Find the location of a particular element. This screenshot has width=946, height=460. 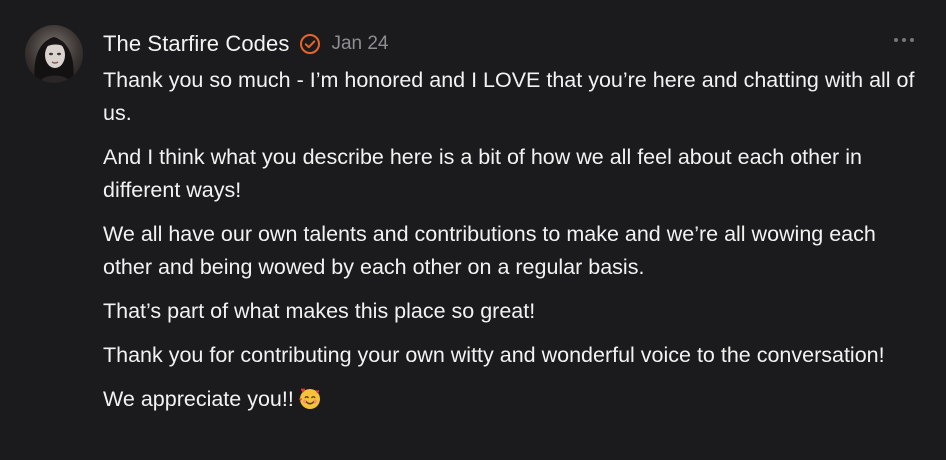

comment-header: The Starfire Codes Jan 24 is located at coordinates (245, 44).